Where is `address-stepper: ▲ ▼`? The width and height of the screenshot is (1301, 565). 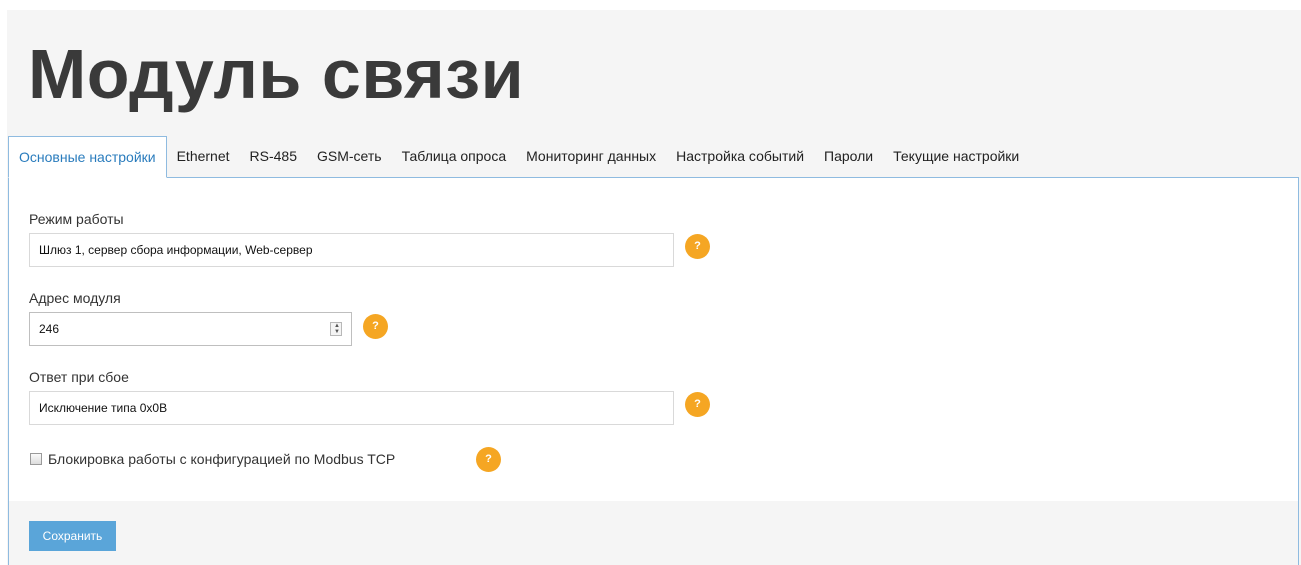 address-stepper: ▲ ▼ is located at coordinates (336, 329).